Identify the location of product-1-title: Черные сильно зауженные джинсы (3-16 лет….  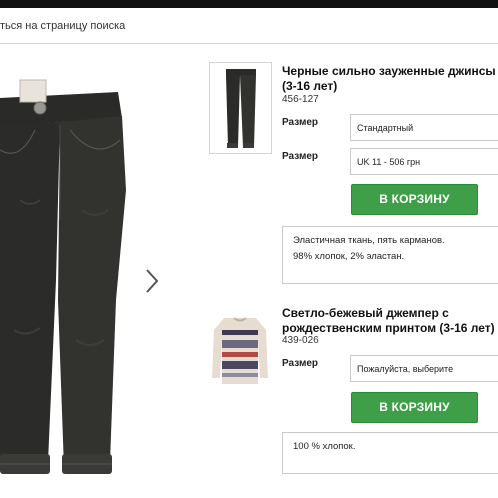
(390, 79).